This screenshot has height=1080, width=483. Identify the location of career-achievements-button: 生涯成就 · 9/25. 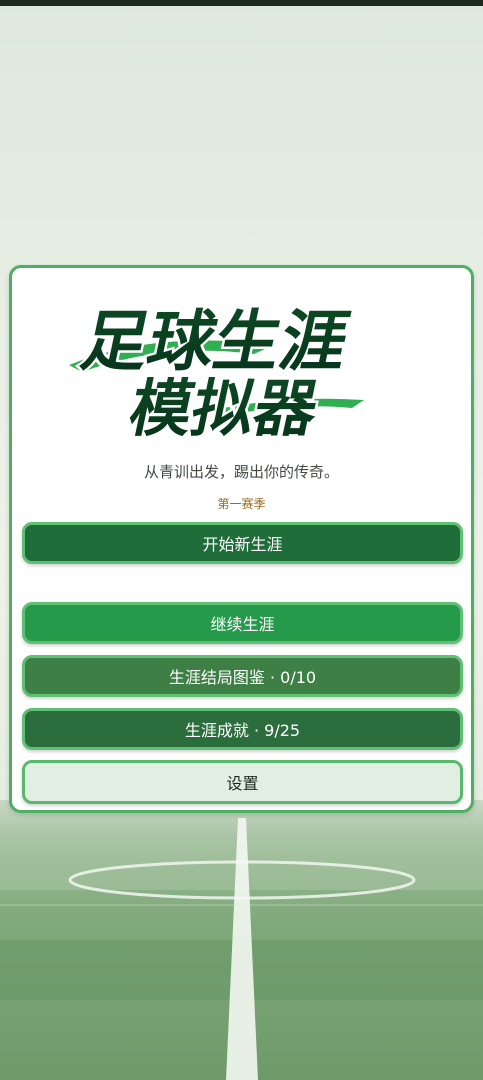
(242, 729).